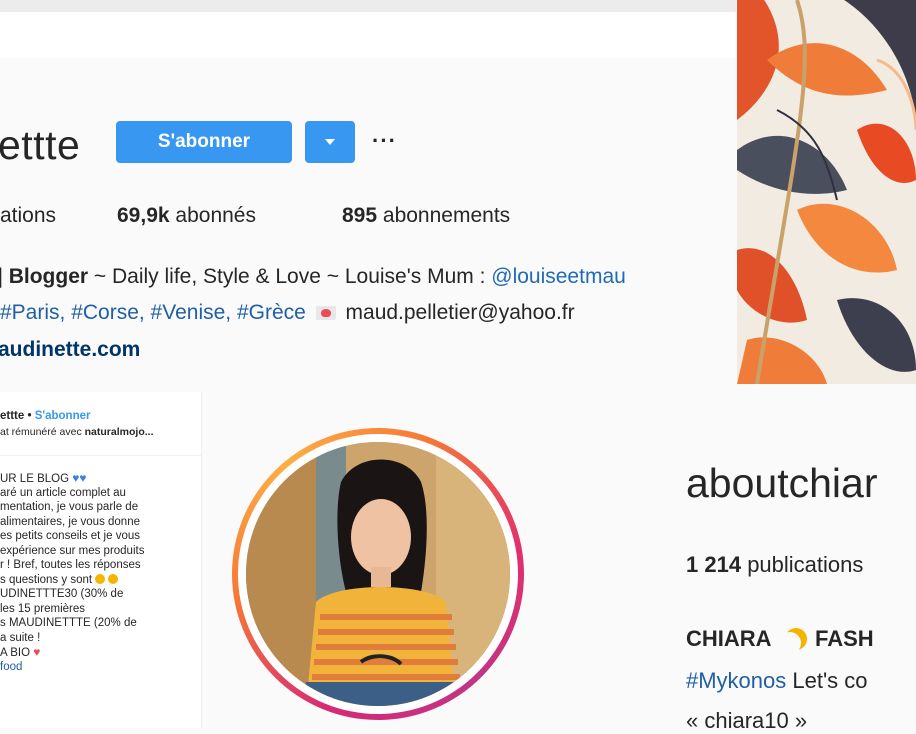  Describe the element at coordinates (360, 215) in the screenshot. I see `following-value: 895` at that location.